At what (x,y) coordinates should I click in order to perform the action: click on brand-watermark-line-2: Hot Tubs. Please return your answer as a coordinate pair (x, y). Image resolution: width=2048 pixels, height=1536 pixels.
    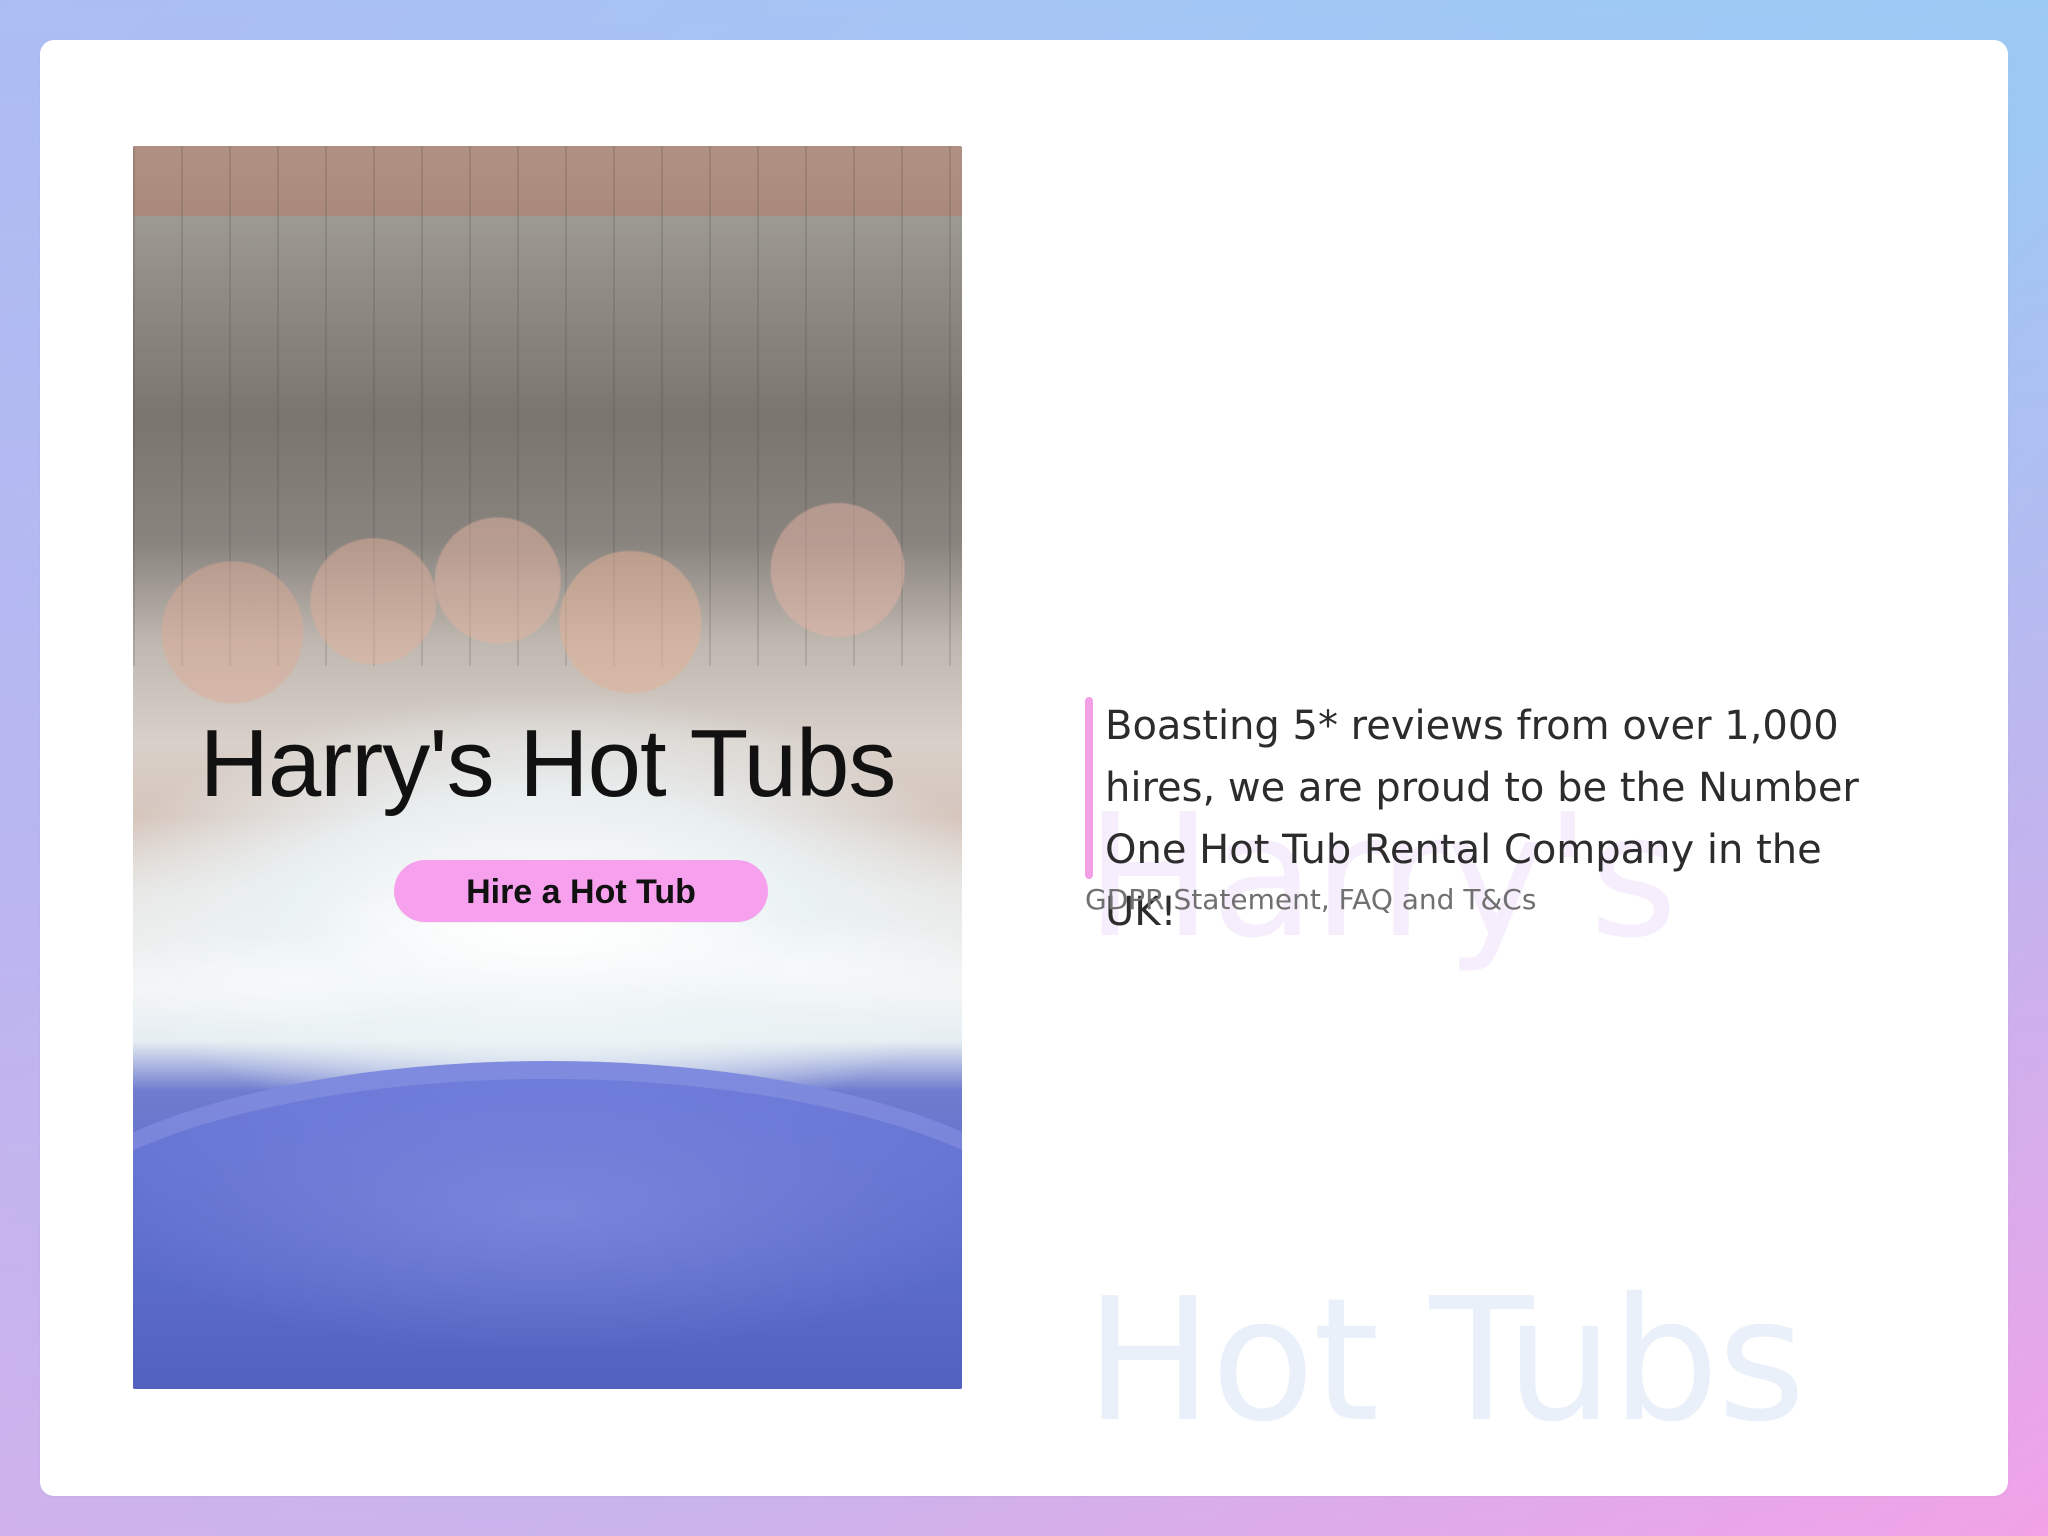
    Looking at the image, I should click on (1445, 1361).